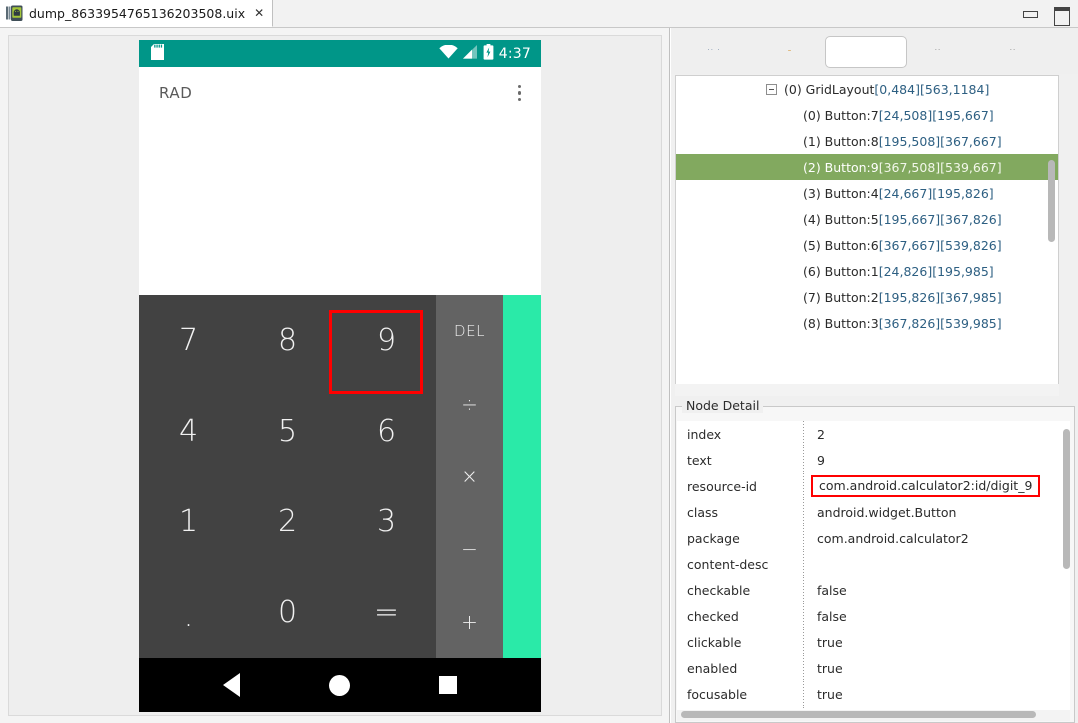 The width and height of the screenshot is (1078, 723). What do you see at coordinates (728, 564) in the screenshot?
I see `node-detail-key: content-desc` at bounding box center [728, 564].